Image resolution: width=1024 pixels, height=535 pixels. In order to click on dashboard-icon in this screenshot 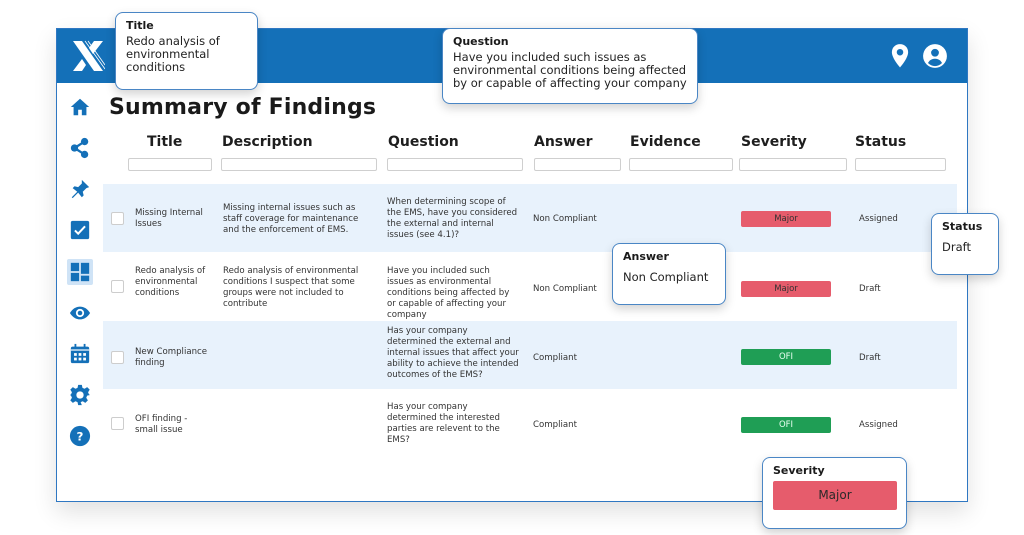, I will do `click(80, 272)`.